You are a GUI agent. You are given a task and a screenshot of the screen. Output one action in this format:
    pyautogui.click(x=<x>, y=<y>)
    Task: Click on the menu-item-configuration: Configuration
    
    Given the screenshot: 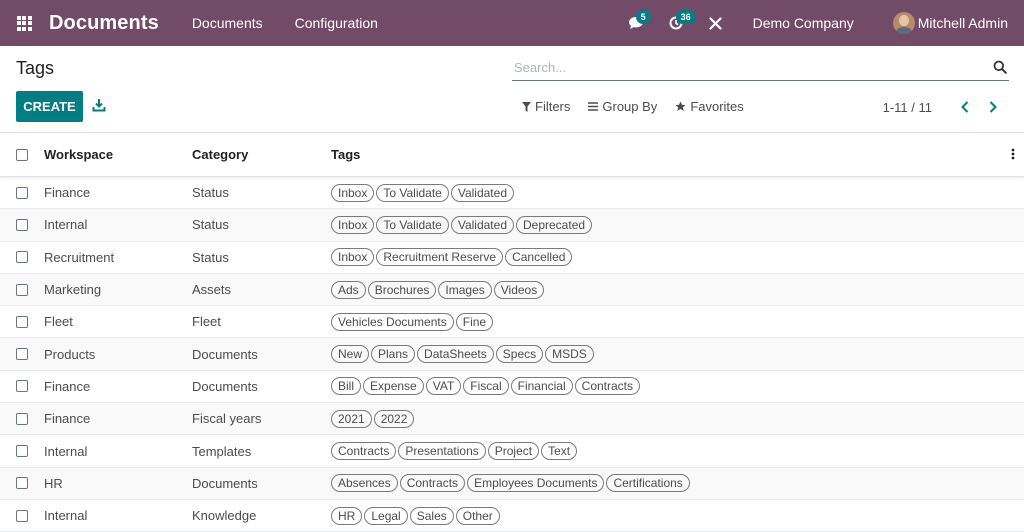 What is the action you would take?
    pyautogui.click(x=336, y=23)
    